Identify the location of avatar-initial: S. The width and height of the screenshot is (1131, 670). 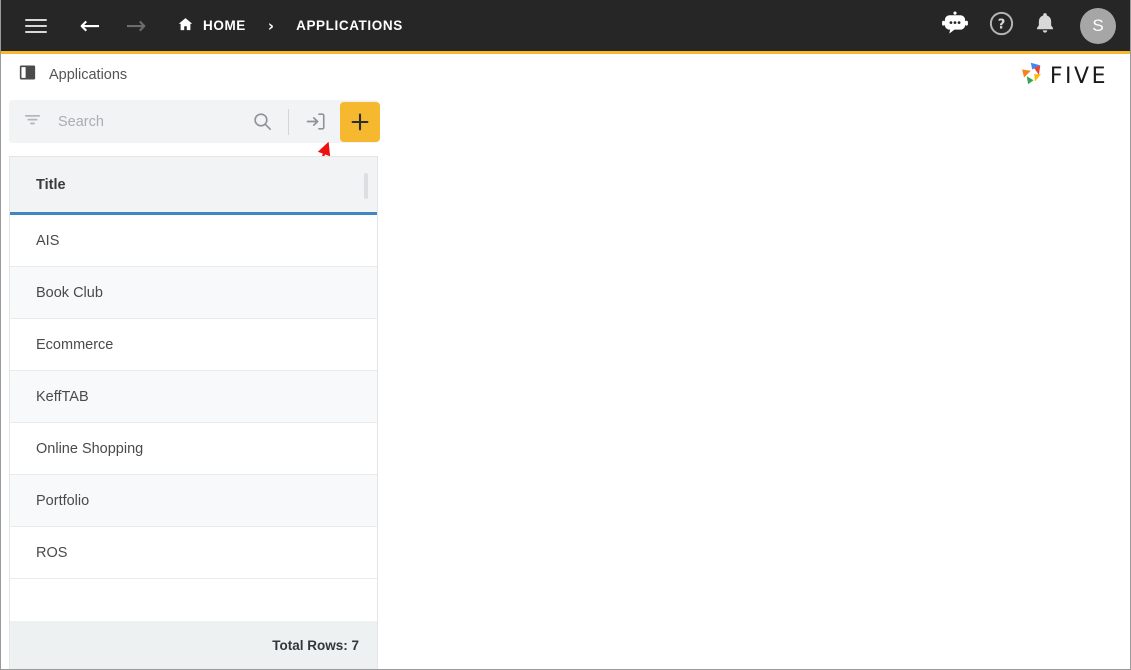
(1098, 25).